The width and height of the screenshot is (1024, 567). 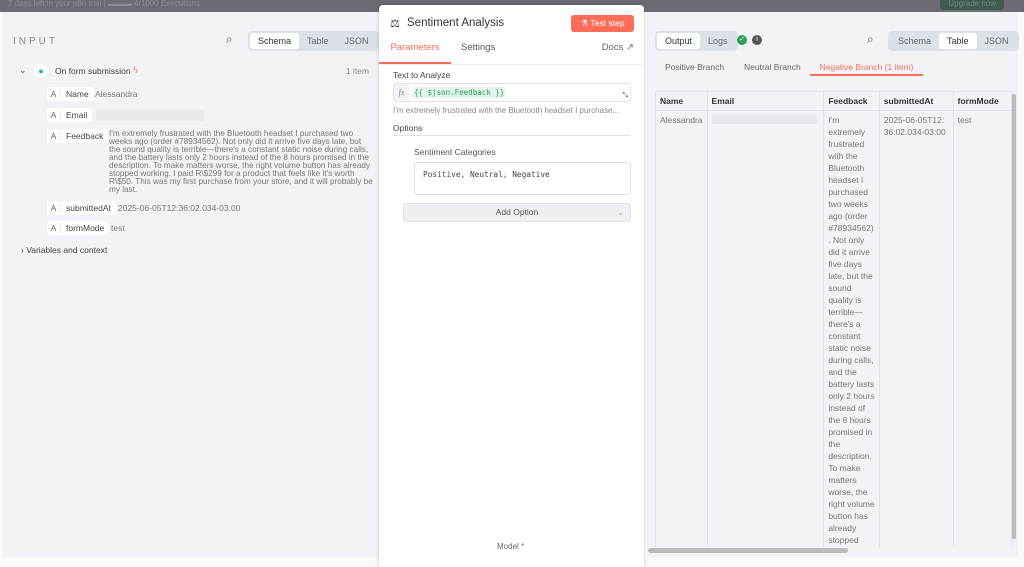 What do you see at coordinates (757, 40) in the screenshot?
I see `info-icon: i` at bounding box center [757, 40].